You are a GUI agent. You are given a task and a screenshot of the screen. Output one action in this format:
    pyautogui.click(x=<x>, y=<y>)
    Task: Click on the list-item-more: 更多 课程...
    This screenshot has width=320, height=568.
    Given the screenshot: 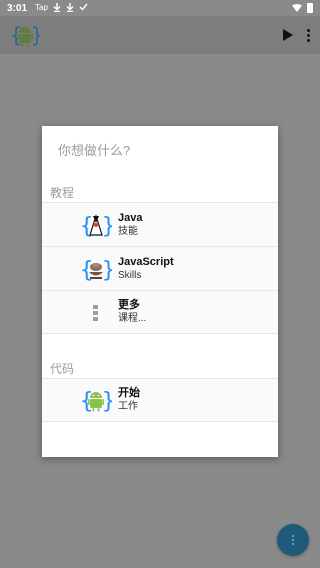 What is the action you would take?
    pyautogui.click(x=160, y=312)
    